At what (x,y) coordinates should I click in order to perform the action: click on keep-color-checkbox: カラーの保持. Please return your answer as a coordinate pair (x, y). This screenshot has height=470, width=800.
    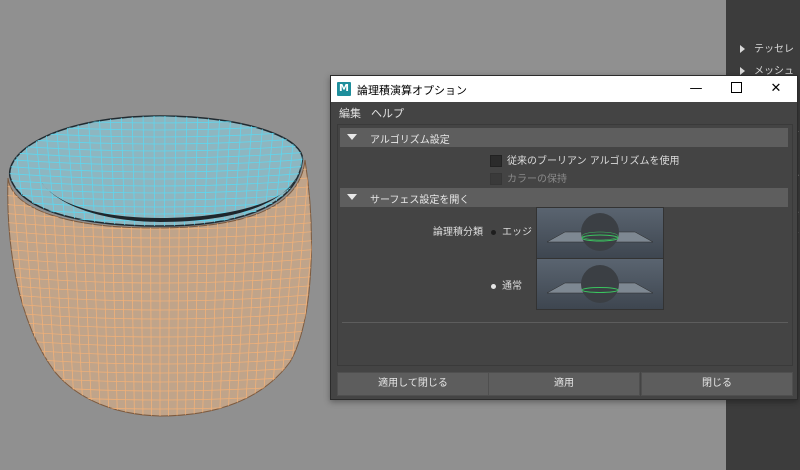
    Looking at the image, I should click on (528, 177).